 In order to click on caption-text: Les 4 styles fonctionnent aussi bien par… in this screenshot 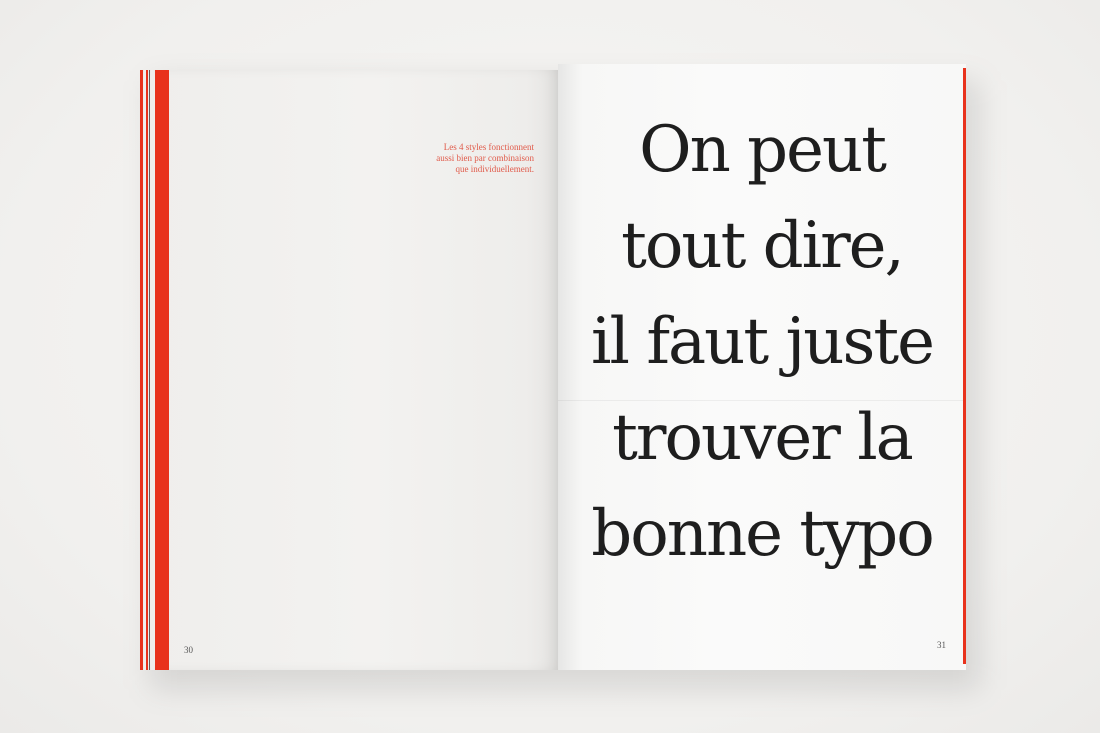, I will do `click(485, 158)`.